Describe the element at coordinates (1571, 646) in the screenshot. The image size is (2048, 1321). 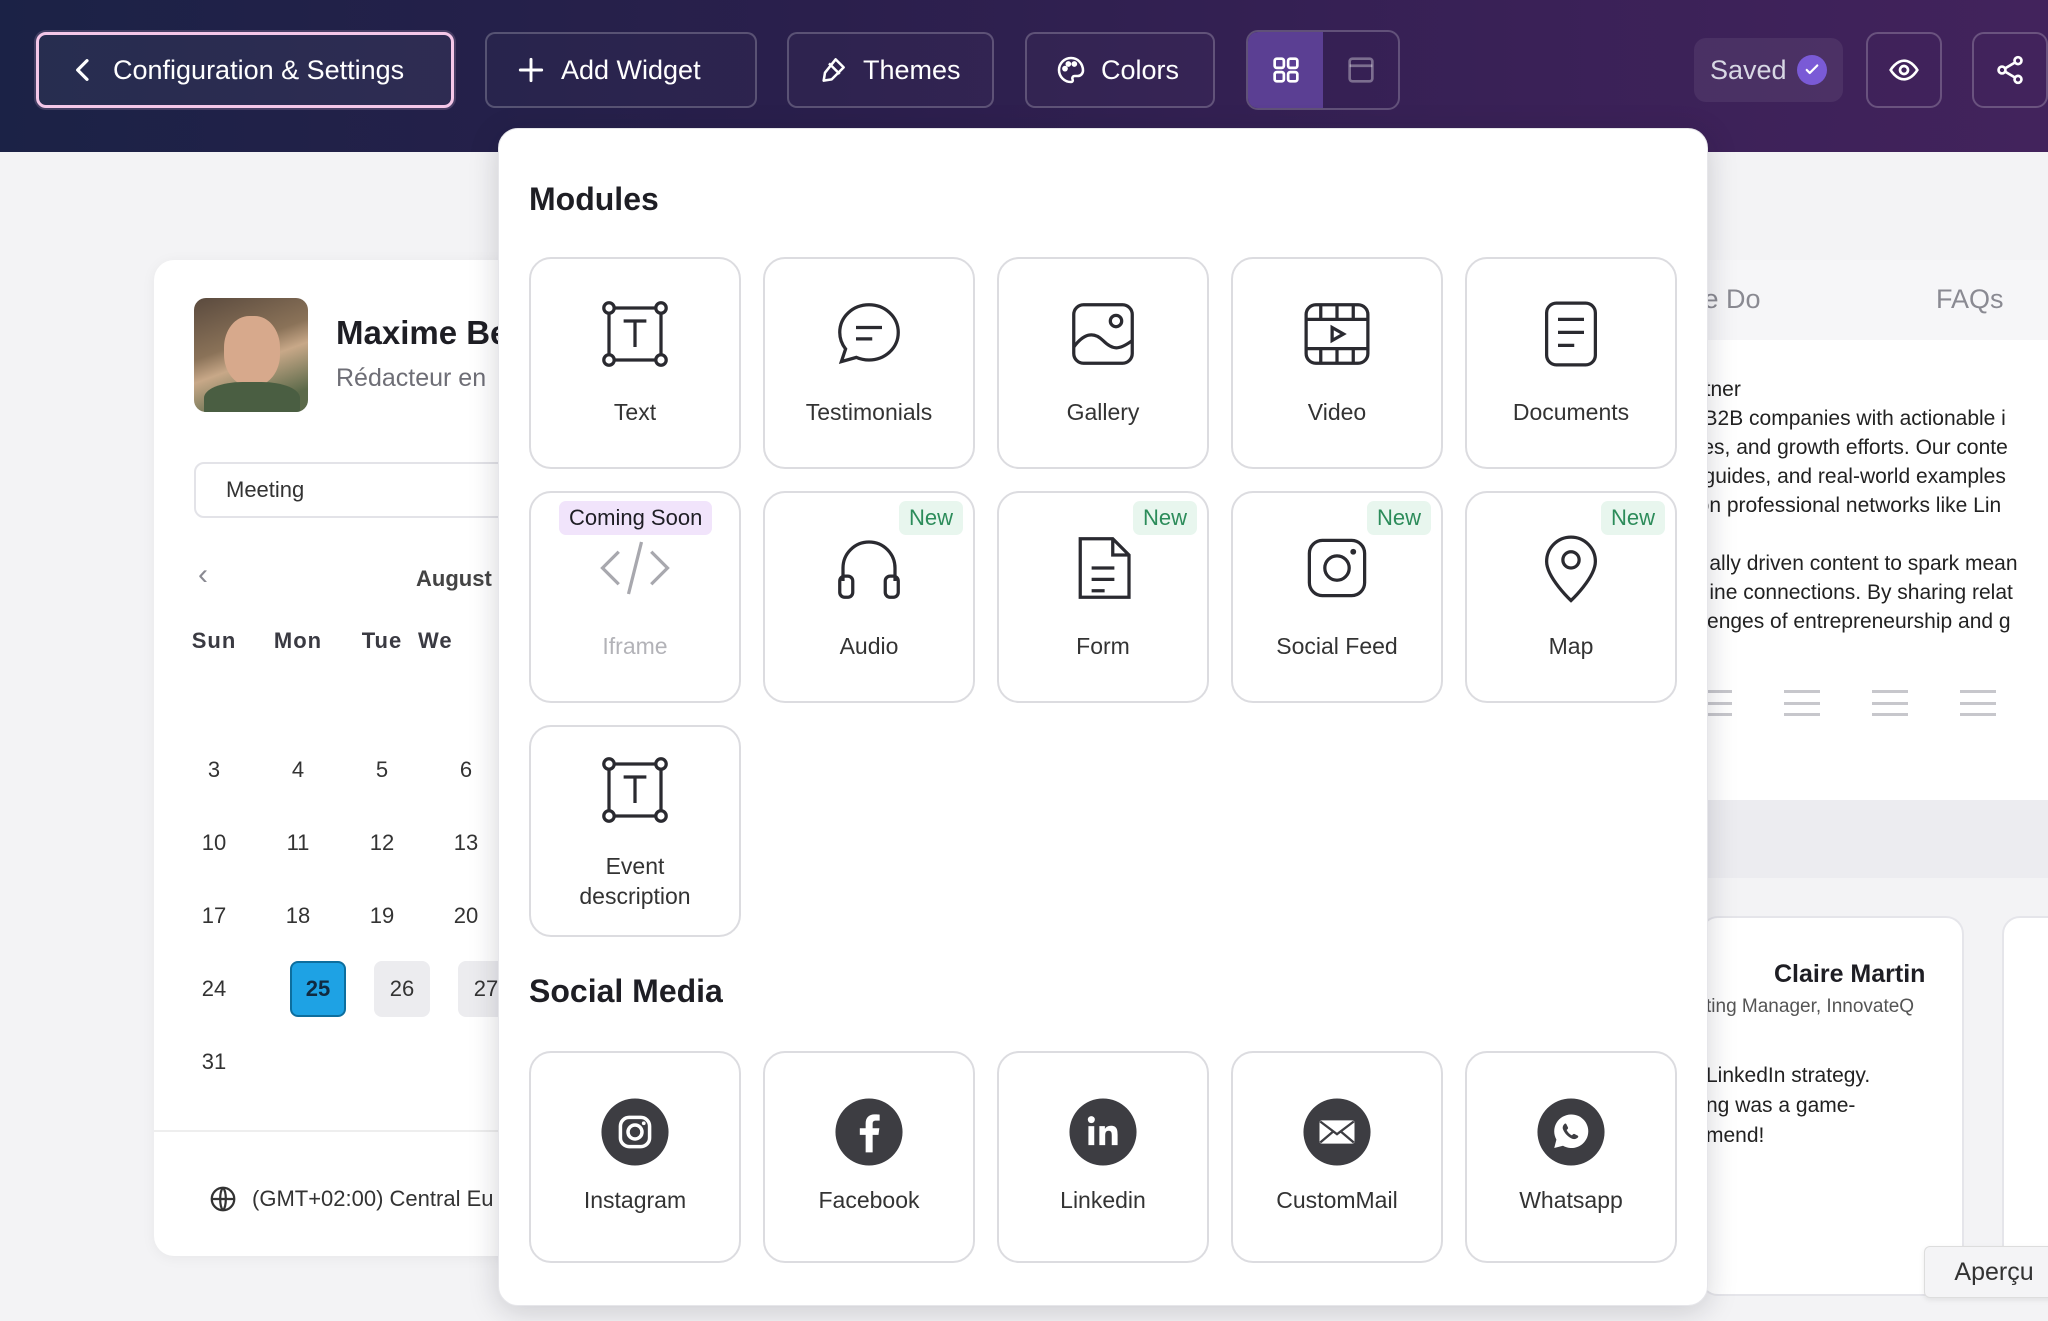
I see `module-label: Map` at that location.